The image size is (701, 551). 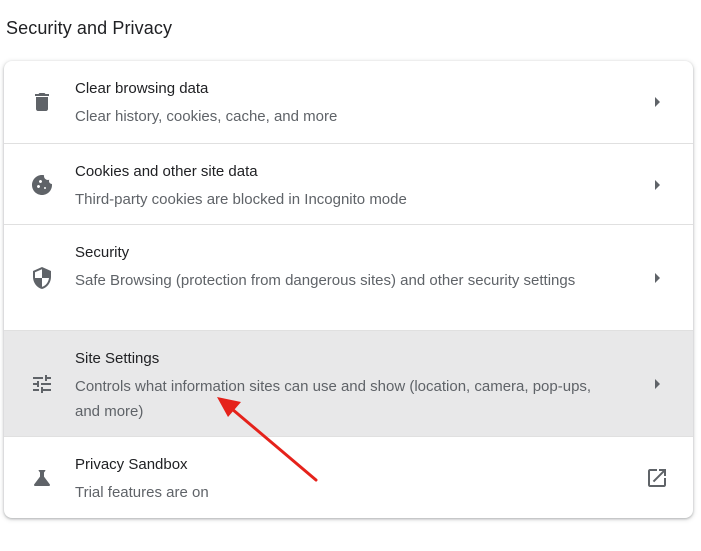 I want to click on row-subtitle: Trial features are on, so click(x=142, y=492).